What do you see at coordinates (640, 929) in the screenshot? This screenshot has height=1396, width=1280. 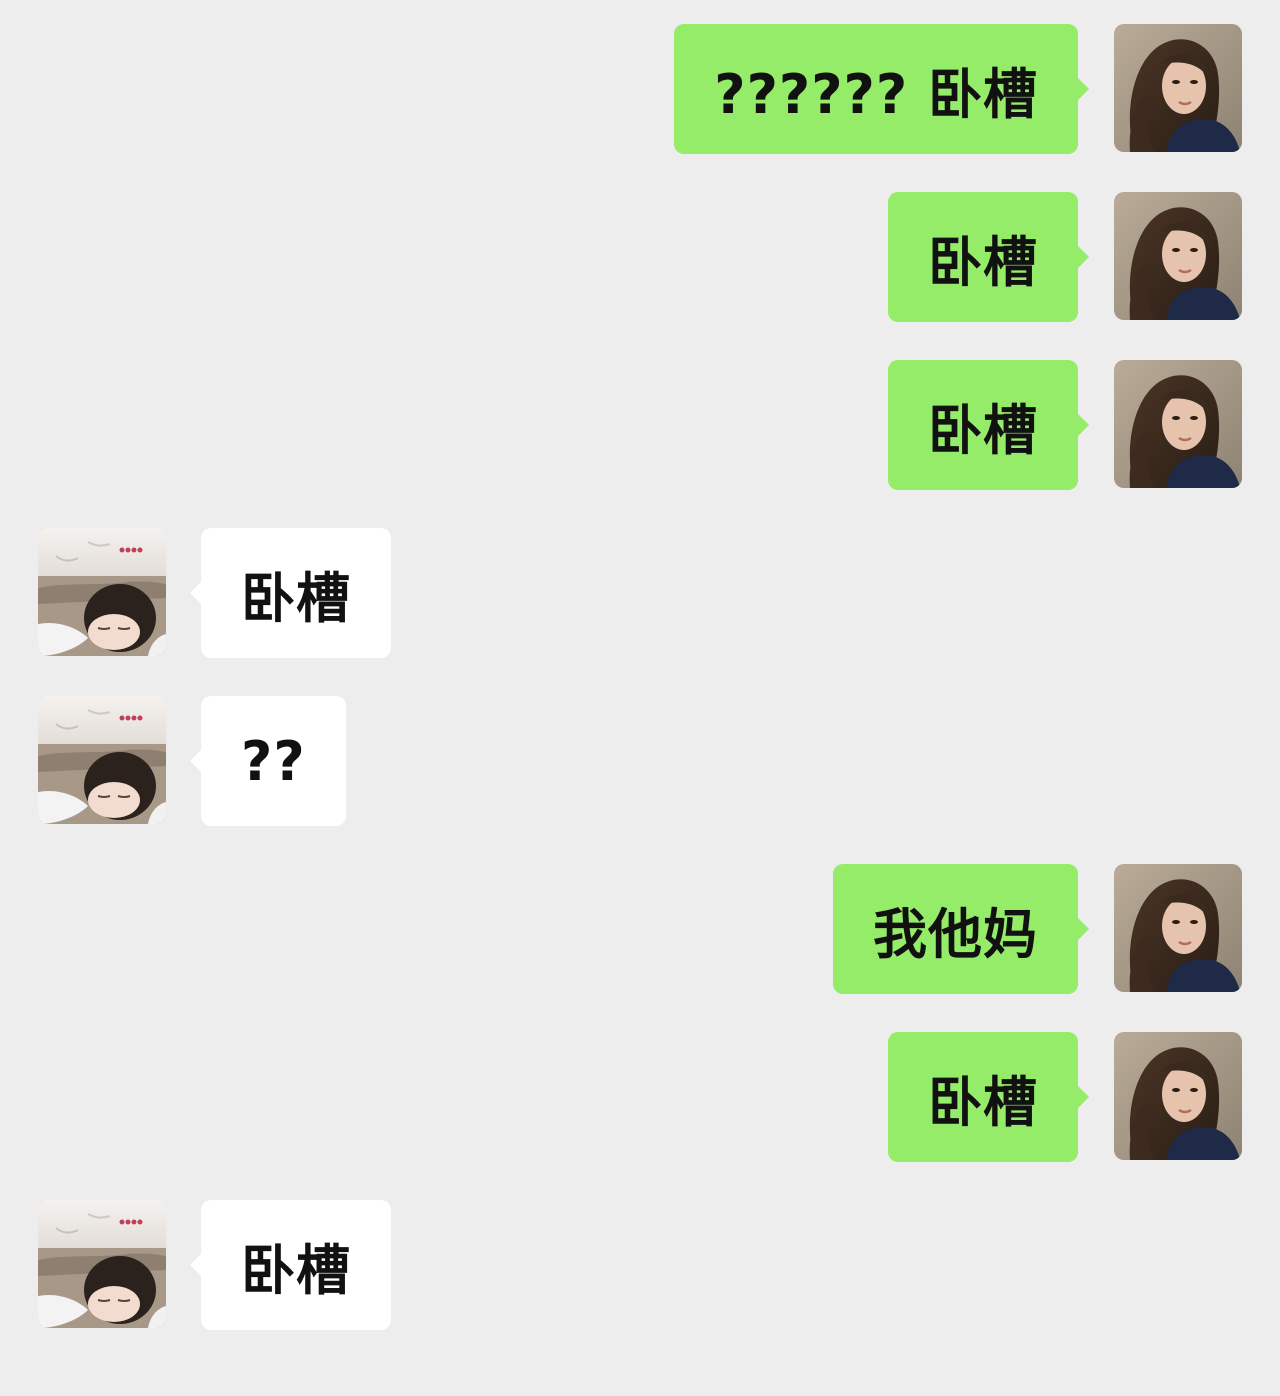 I see `message-row: 我他妈` at bounding box center [640, 929].